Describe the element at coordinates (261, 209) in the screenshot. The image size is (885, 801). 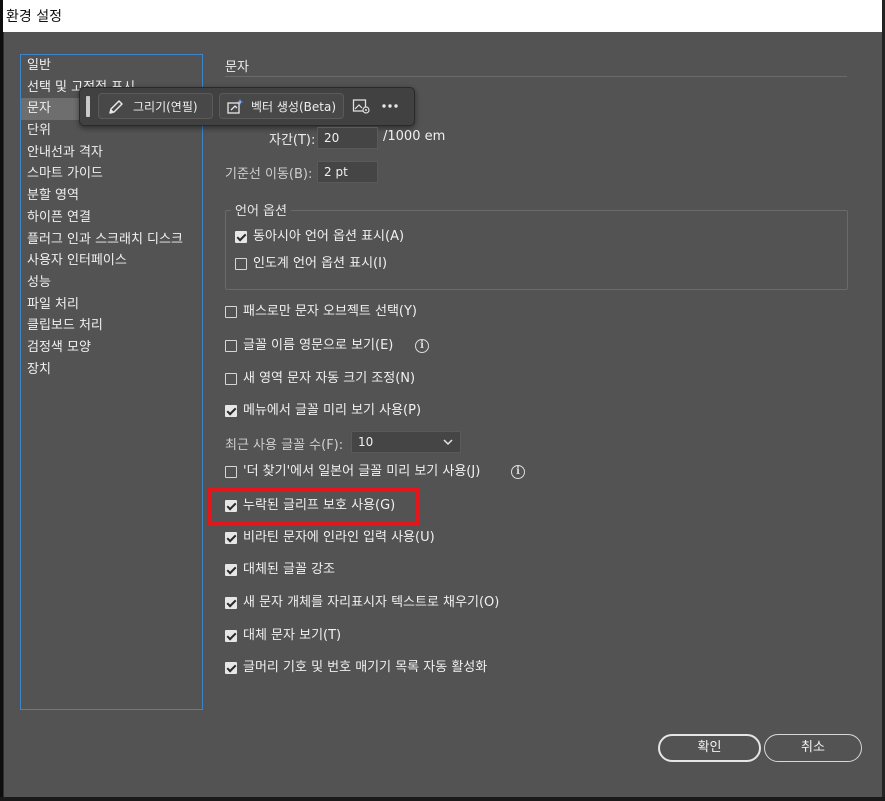
I see `language-options-legend: 언어 옵션` at that location.